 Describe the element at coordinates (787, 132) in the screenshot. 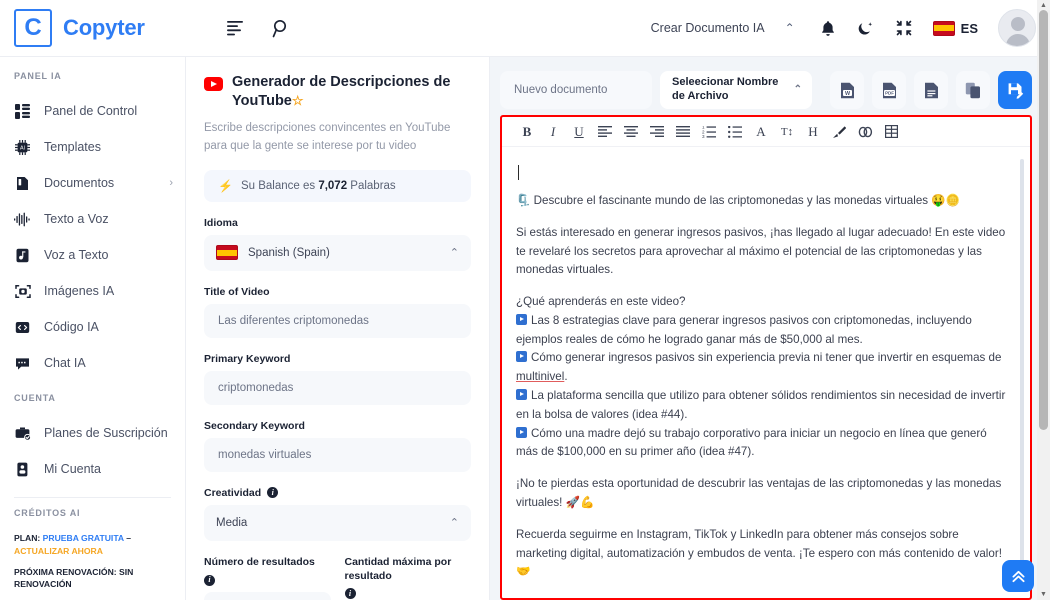

I see `font-size-button: T↕` at that location.